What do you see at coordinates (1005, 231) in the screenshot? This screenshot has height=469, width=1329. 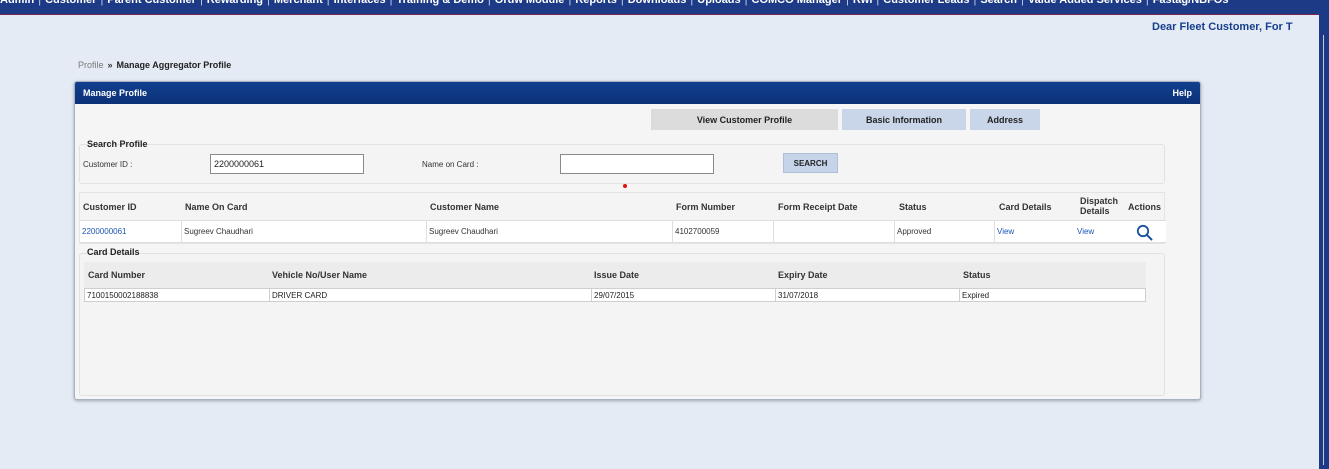 I see `card-details-view-link: View` at bounding box center [1005, 231].